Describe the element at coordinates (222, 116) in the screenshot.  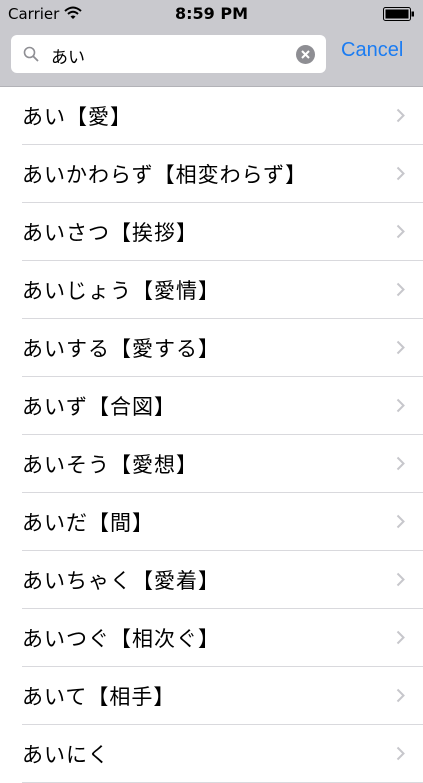
I see `list-item: あい【愛】` at that location.